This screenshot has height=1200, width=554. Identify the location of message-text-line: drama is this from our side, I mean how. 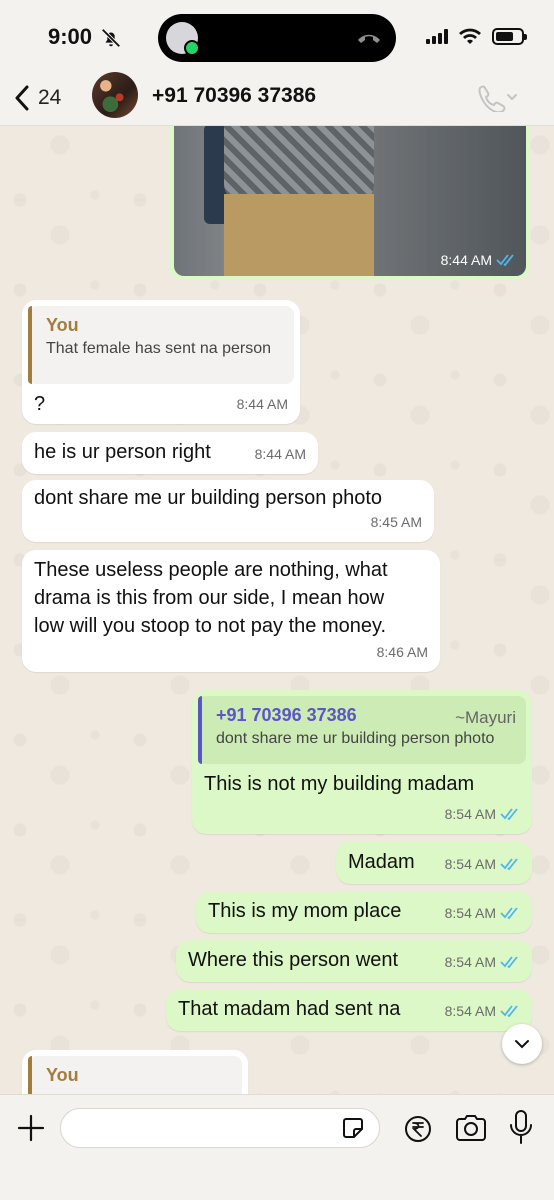
(209, 598).